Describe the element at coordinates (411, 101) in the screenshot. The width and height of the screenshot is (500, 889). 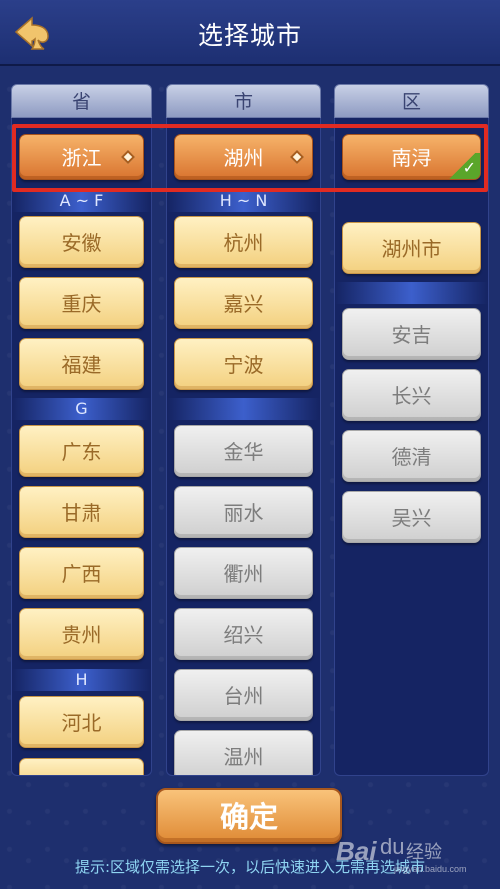
I see `district-column-header: 区` at that location.